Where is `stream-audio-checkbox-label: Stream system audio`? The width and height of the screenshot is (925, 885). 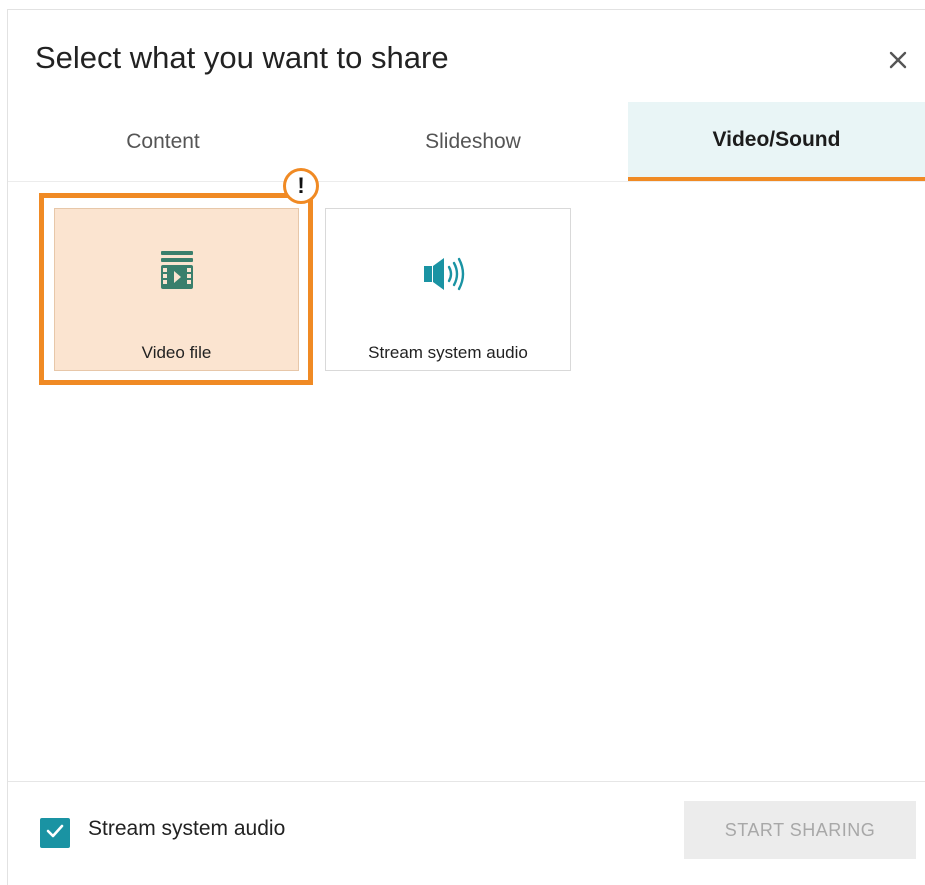 stream-audio-checkbox-label: Stream system audio is located at coordinates (186, 829).